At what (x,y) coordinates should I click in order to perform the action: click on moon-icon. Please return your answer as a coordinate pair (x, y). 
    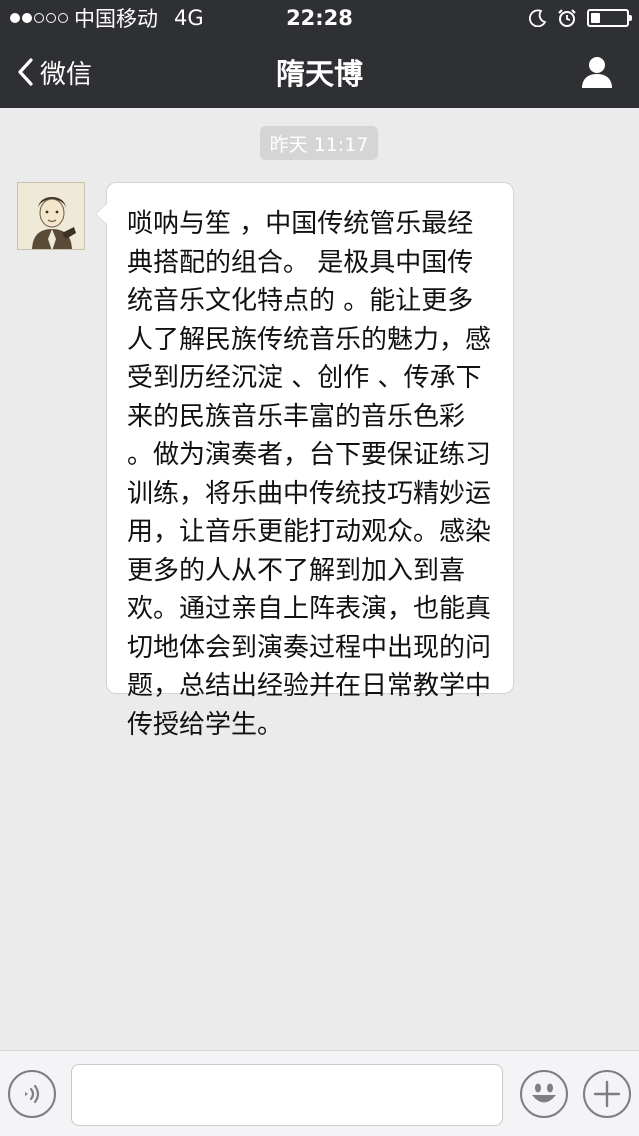
    Looking at the image, I should click on (538, 18).